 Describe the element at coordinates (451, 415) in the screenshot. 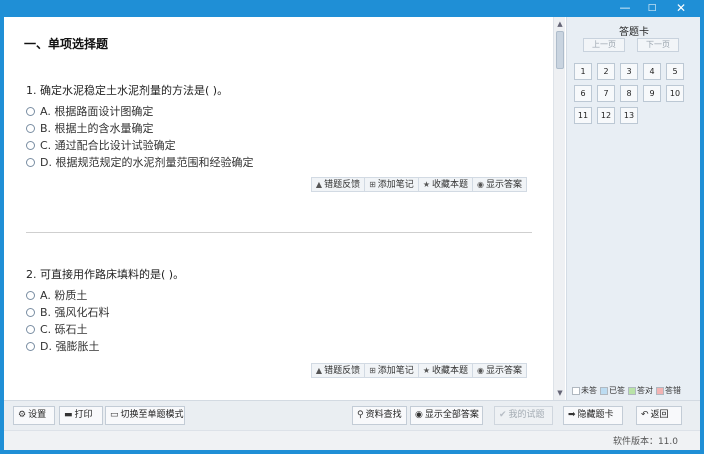

I see `show-all-label: 显示全部答案` at that location.